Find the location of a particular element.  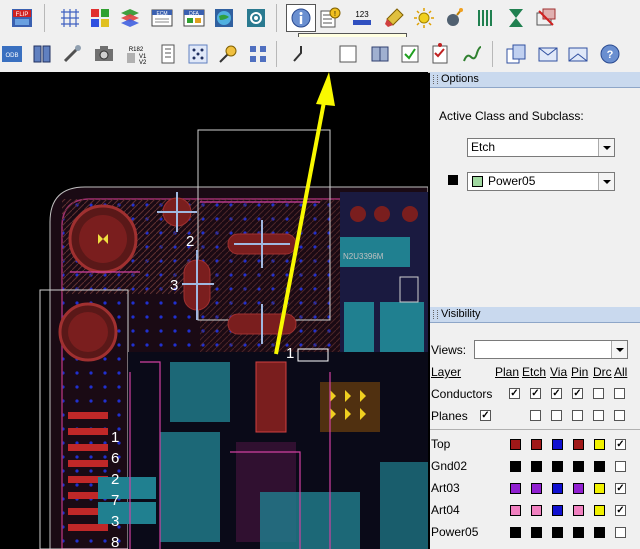

board-label: 2 is located at coordinates (190, 241).